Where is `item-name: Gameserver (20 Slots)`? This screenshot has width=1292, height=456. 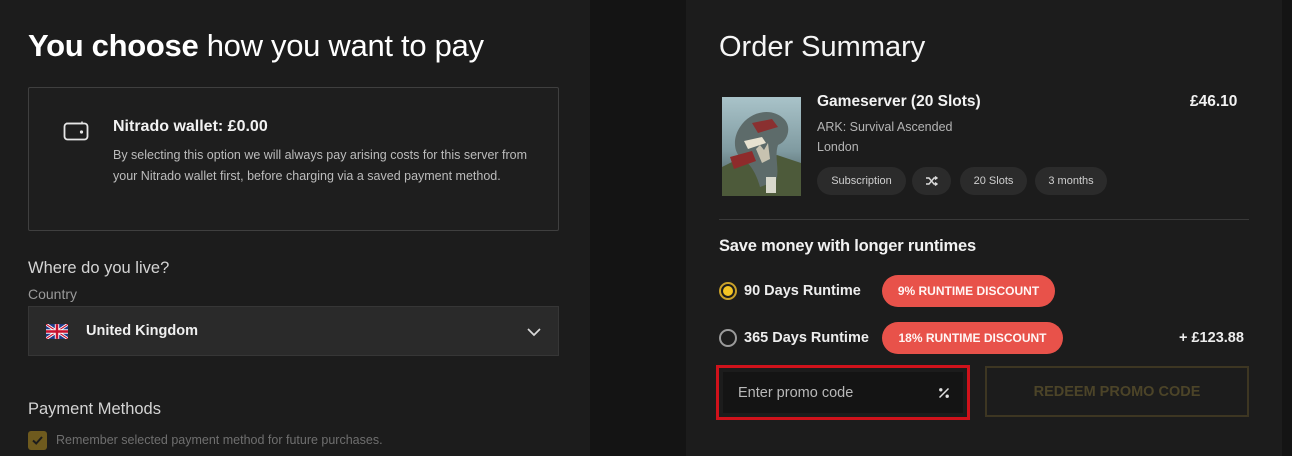
item-name: Gameserver (20 Slots) is located at coordinates (899, 101).